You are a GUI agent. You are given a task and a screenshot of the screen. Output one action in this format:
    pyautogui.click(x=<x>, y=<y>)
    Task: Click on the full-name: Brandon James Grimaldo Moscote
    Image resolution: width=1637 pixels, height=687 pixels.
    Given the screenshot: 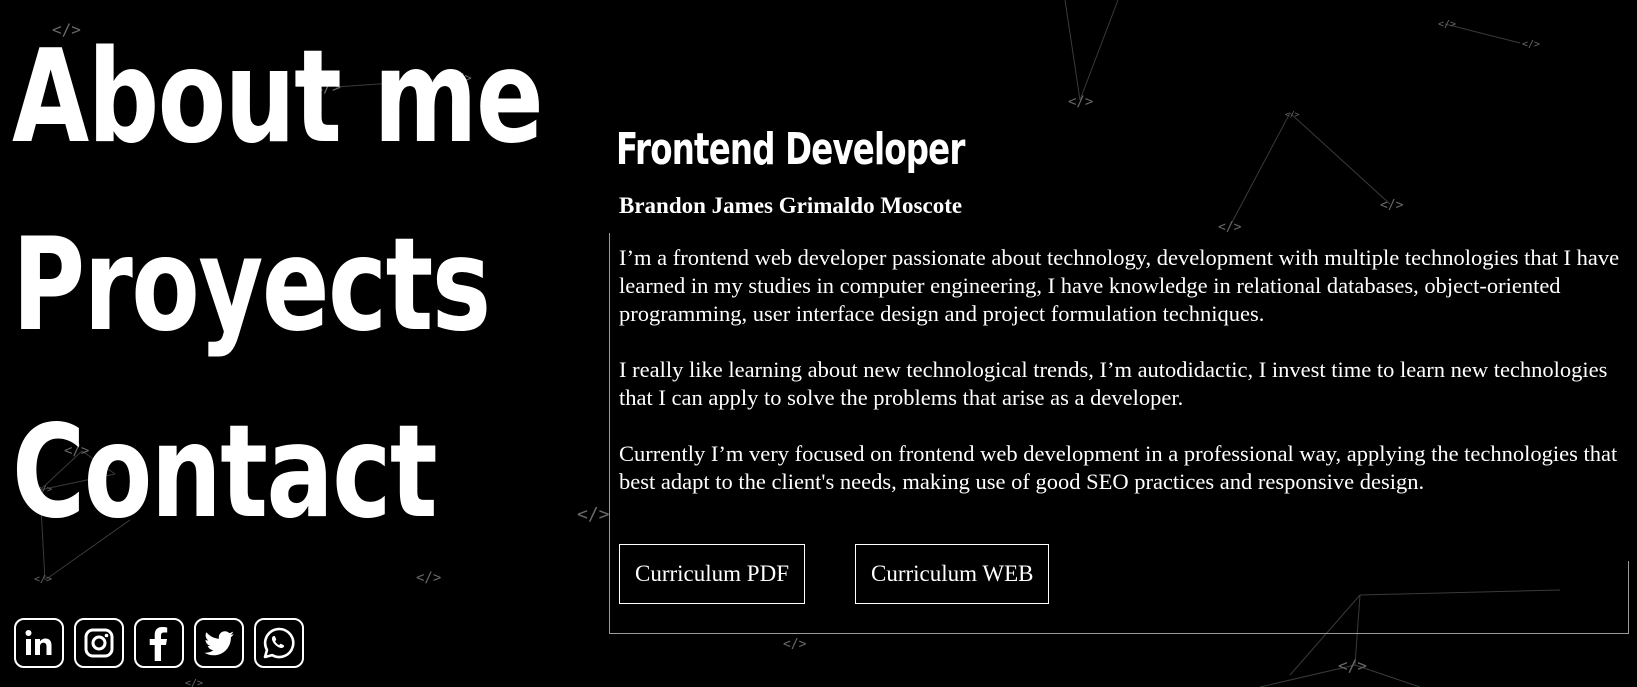 What is the action you would take?
    pyautogui.click(x=791, y=205)
    